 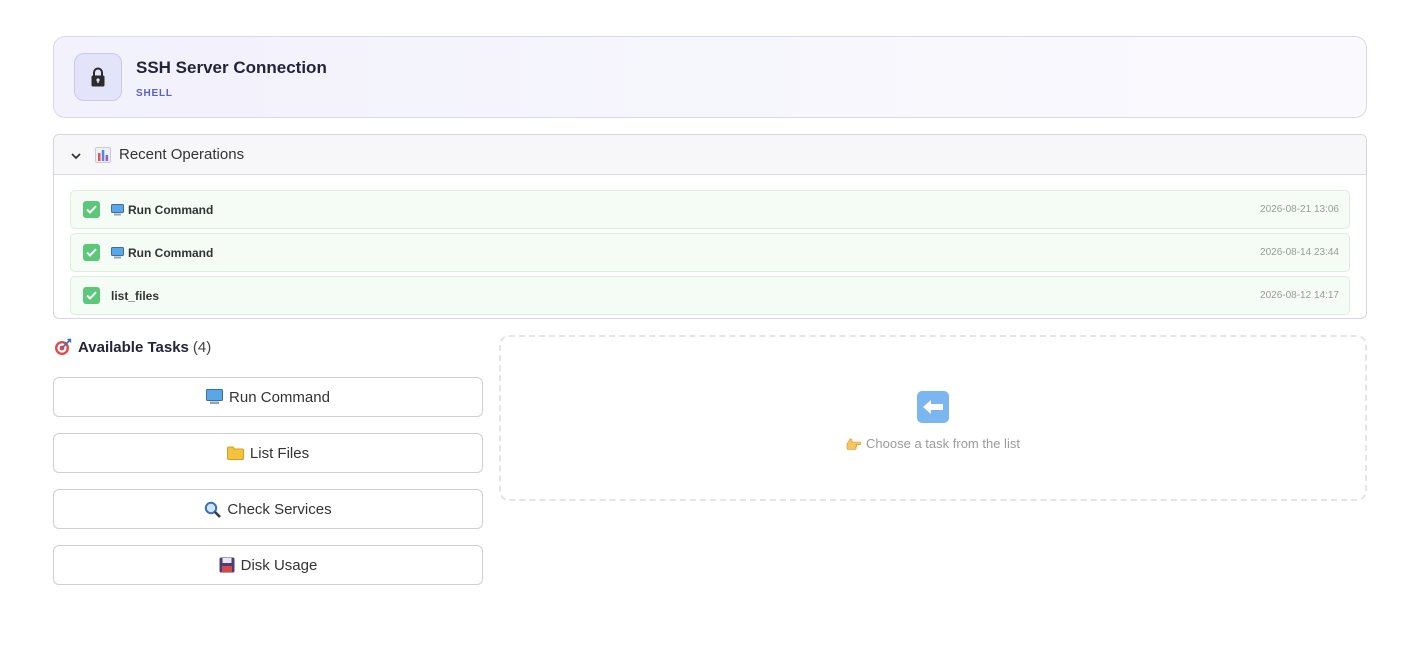 I want to click on page-title: SSH Server Connection, so click(x=231, y=67).